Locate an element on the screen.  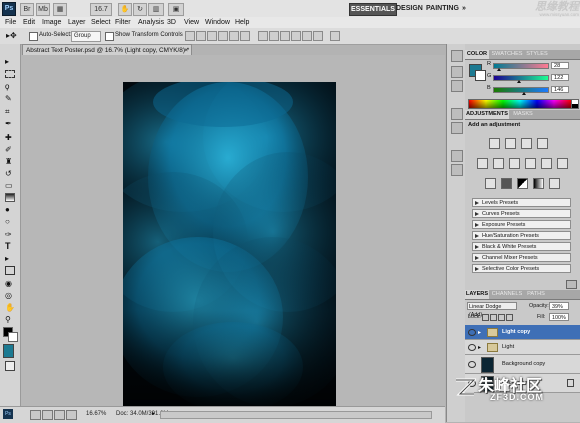
align-right-icon is located at coordinates (245, 36).